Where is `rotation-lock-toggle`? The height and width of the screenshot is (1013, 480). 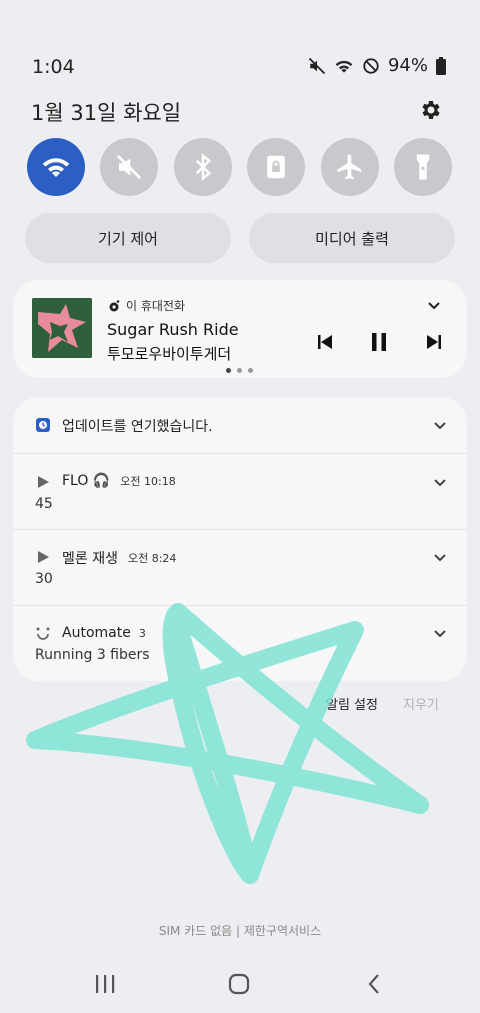
rotation-lock-toggle is located at coordinates (276, 167).